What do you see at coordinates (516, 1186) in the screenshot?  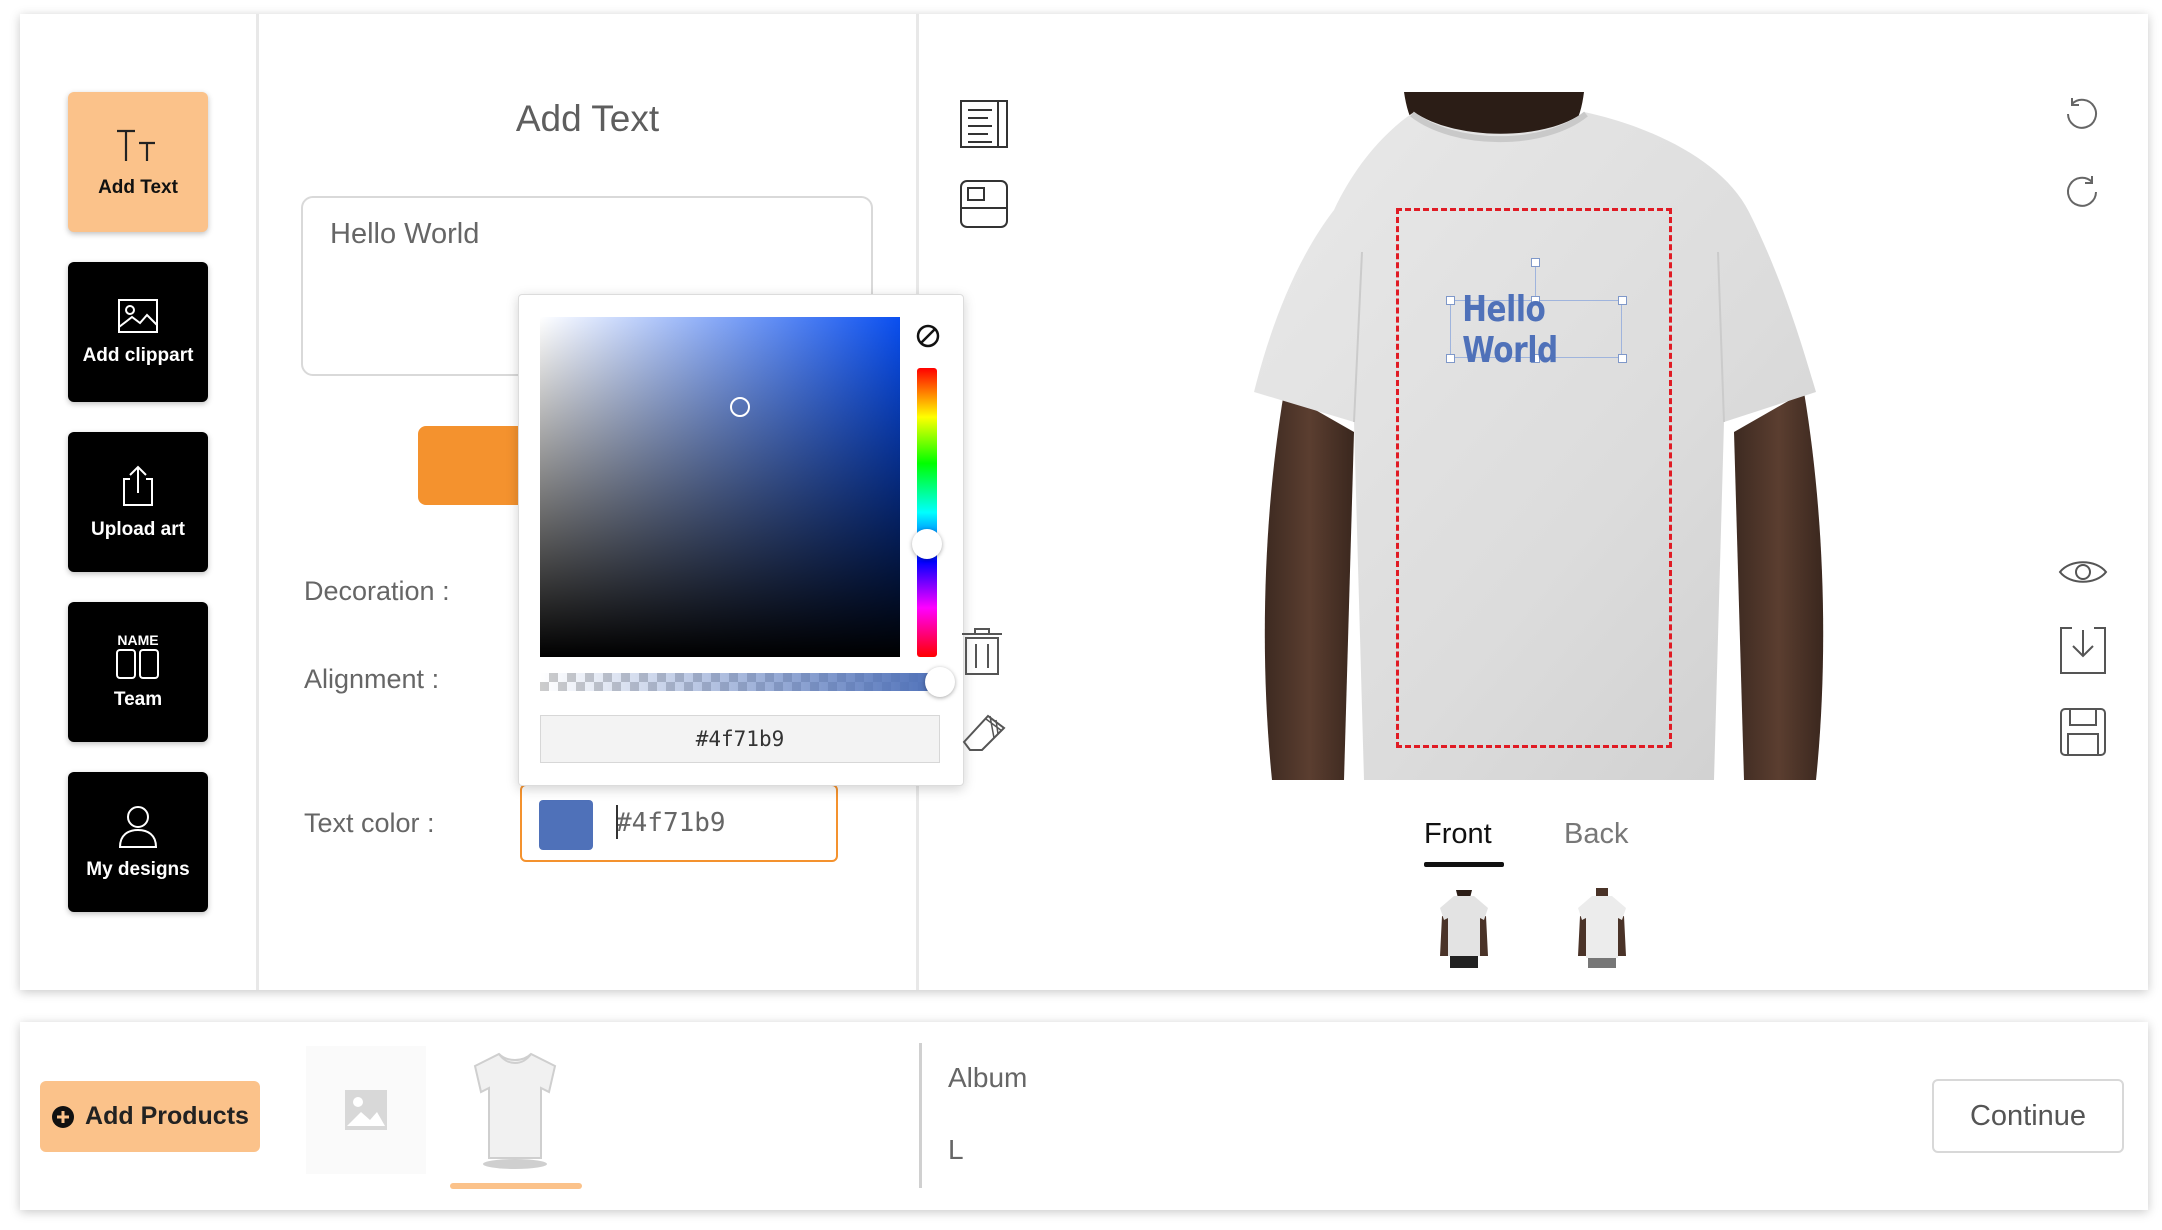 I see `selected-product-indicator` at bounding box center [516, 1186].